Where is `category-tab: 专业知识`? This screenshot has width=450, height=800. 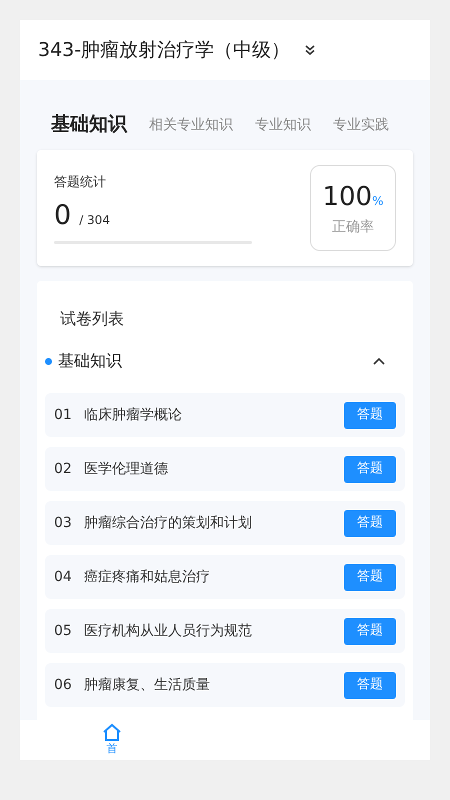 category-tab: 专业知识 is located at coordinates (283, 126).